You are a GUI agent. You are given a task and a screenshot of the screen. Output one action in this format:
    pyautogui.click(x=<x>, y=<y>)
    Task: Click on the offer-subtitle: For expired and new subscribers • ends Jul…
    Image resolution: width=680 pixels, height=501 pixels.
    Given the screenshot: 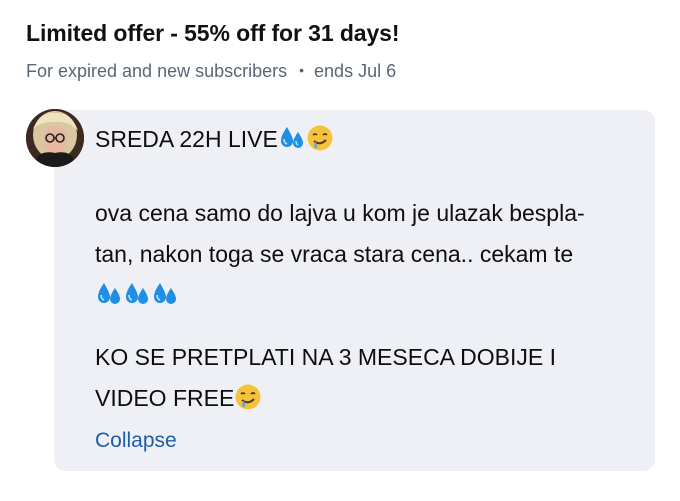 What is the action you would take?
    pyautogui.click(x=211, y=71)
    